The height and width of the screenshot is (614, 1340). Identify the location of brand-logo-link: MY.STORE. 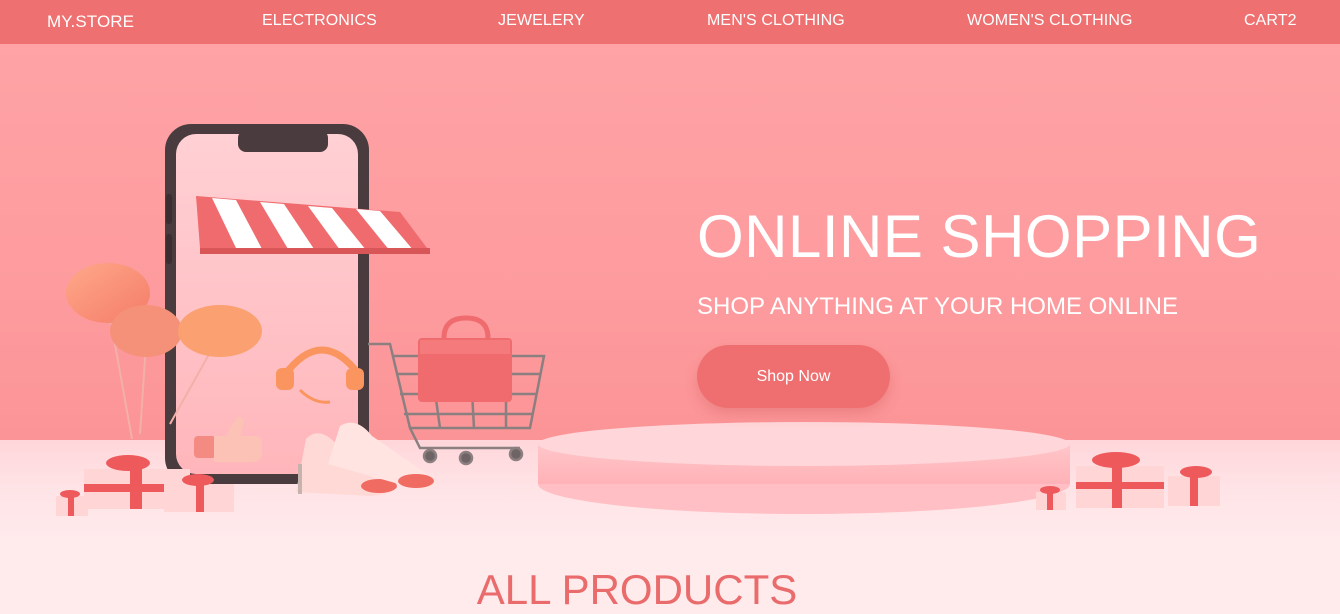
(90, 22).